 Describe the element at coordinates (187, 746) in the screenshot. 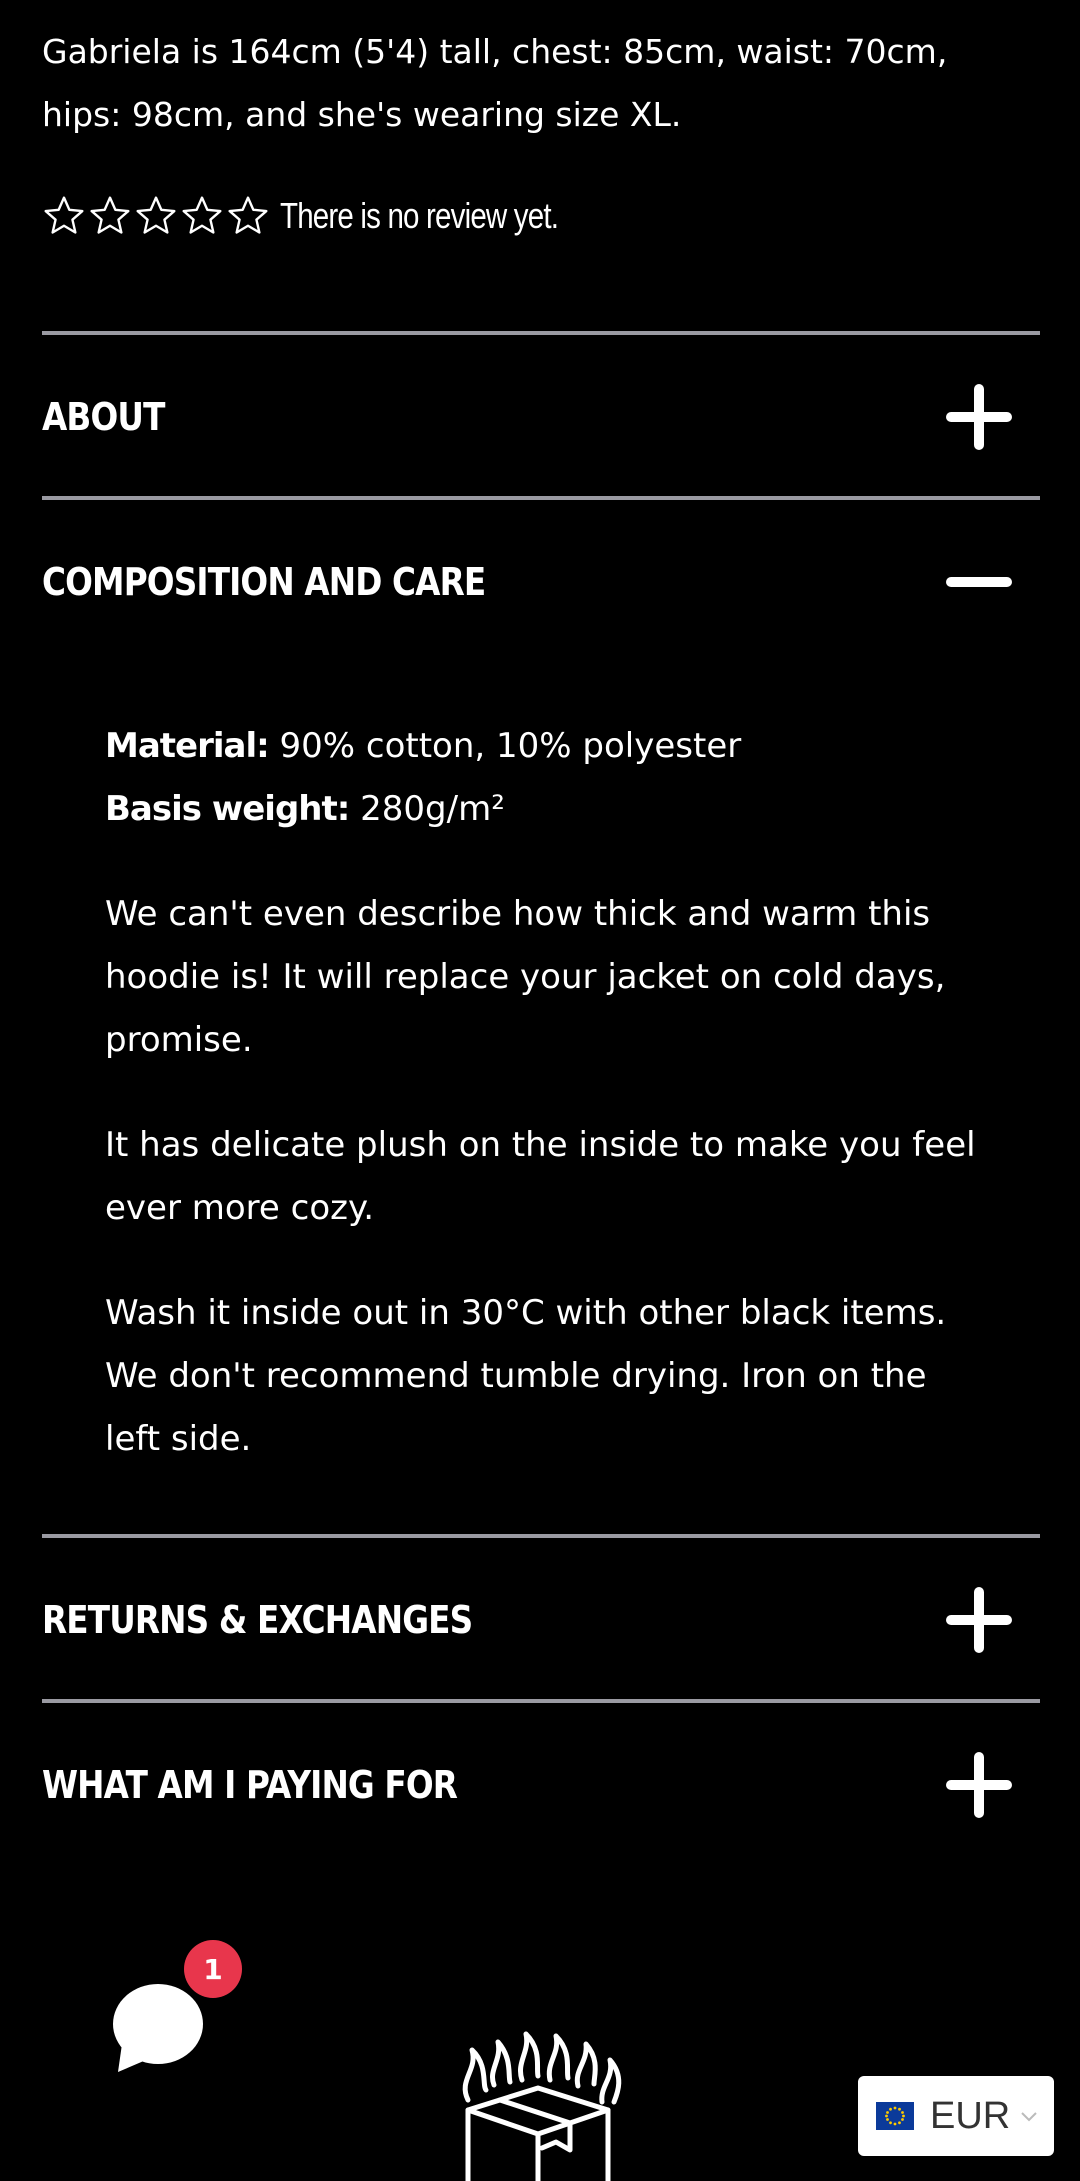

I see `material-label: Material:` at that location.